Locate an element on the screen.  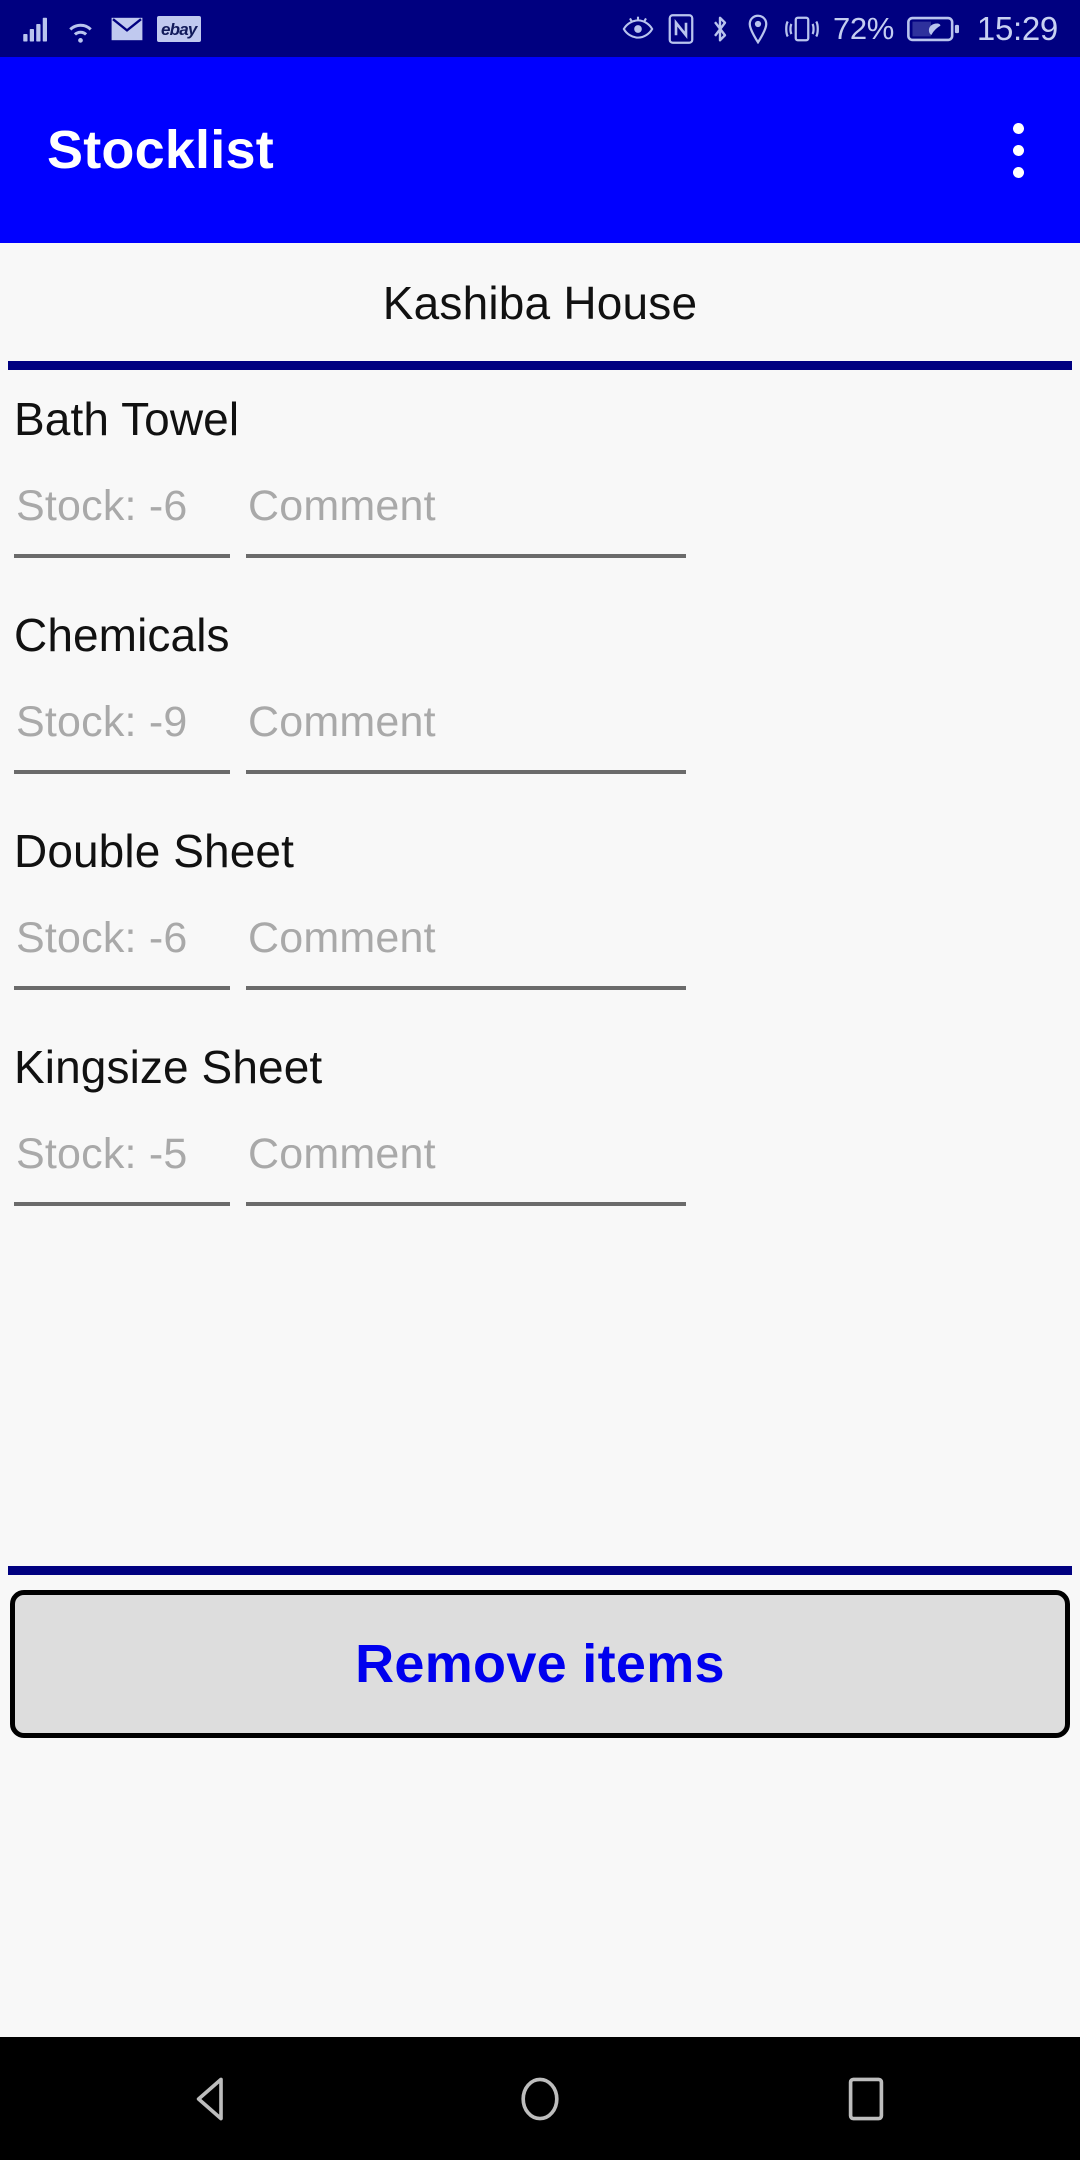
status-bar-right: 72% 15:29 is located at coordinates (840, 29).